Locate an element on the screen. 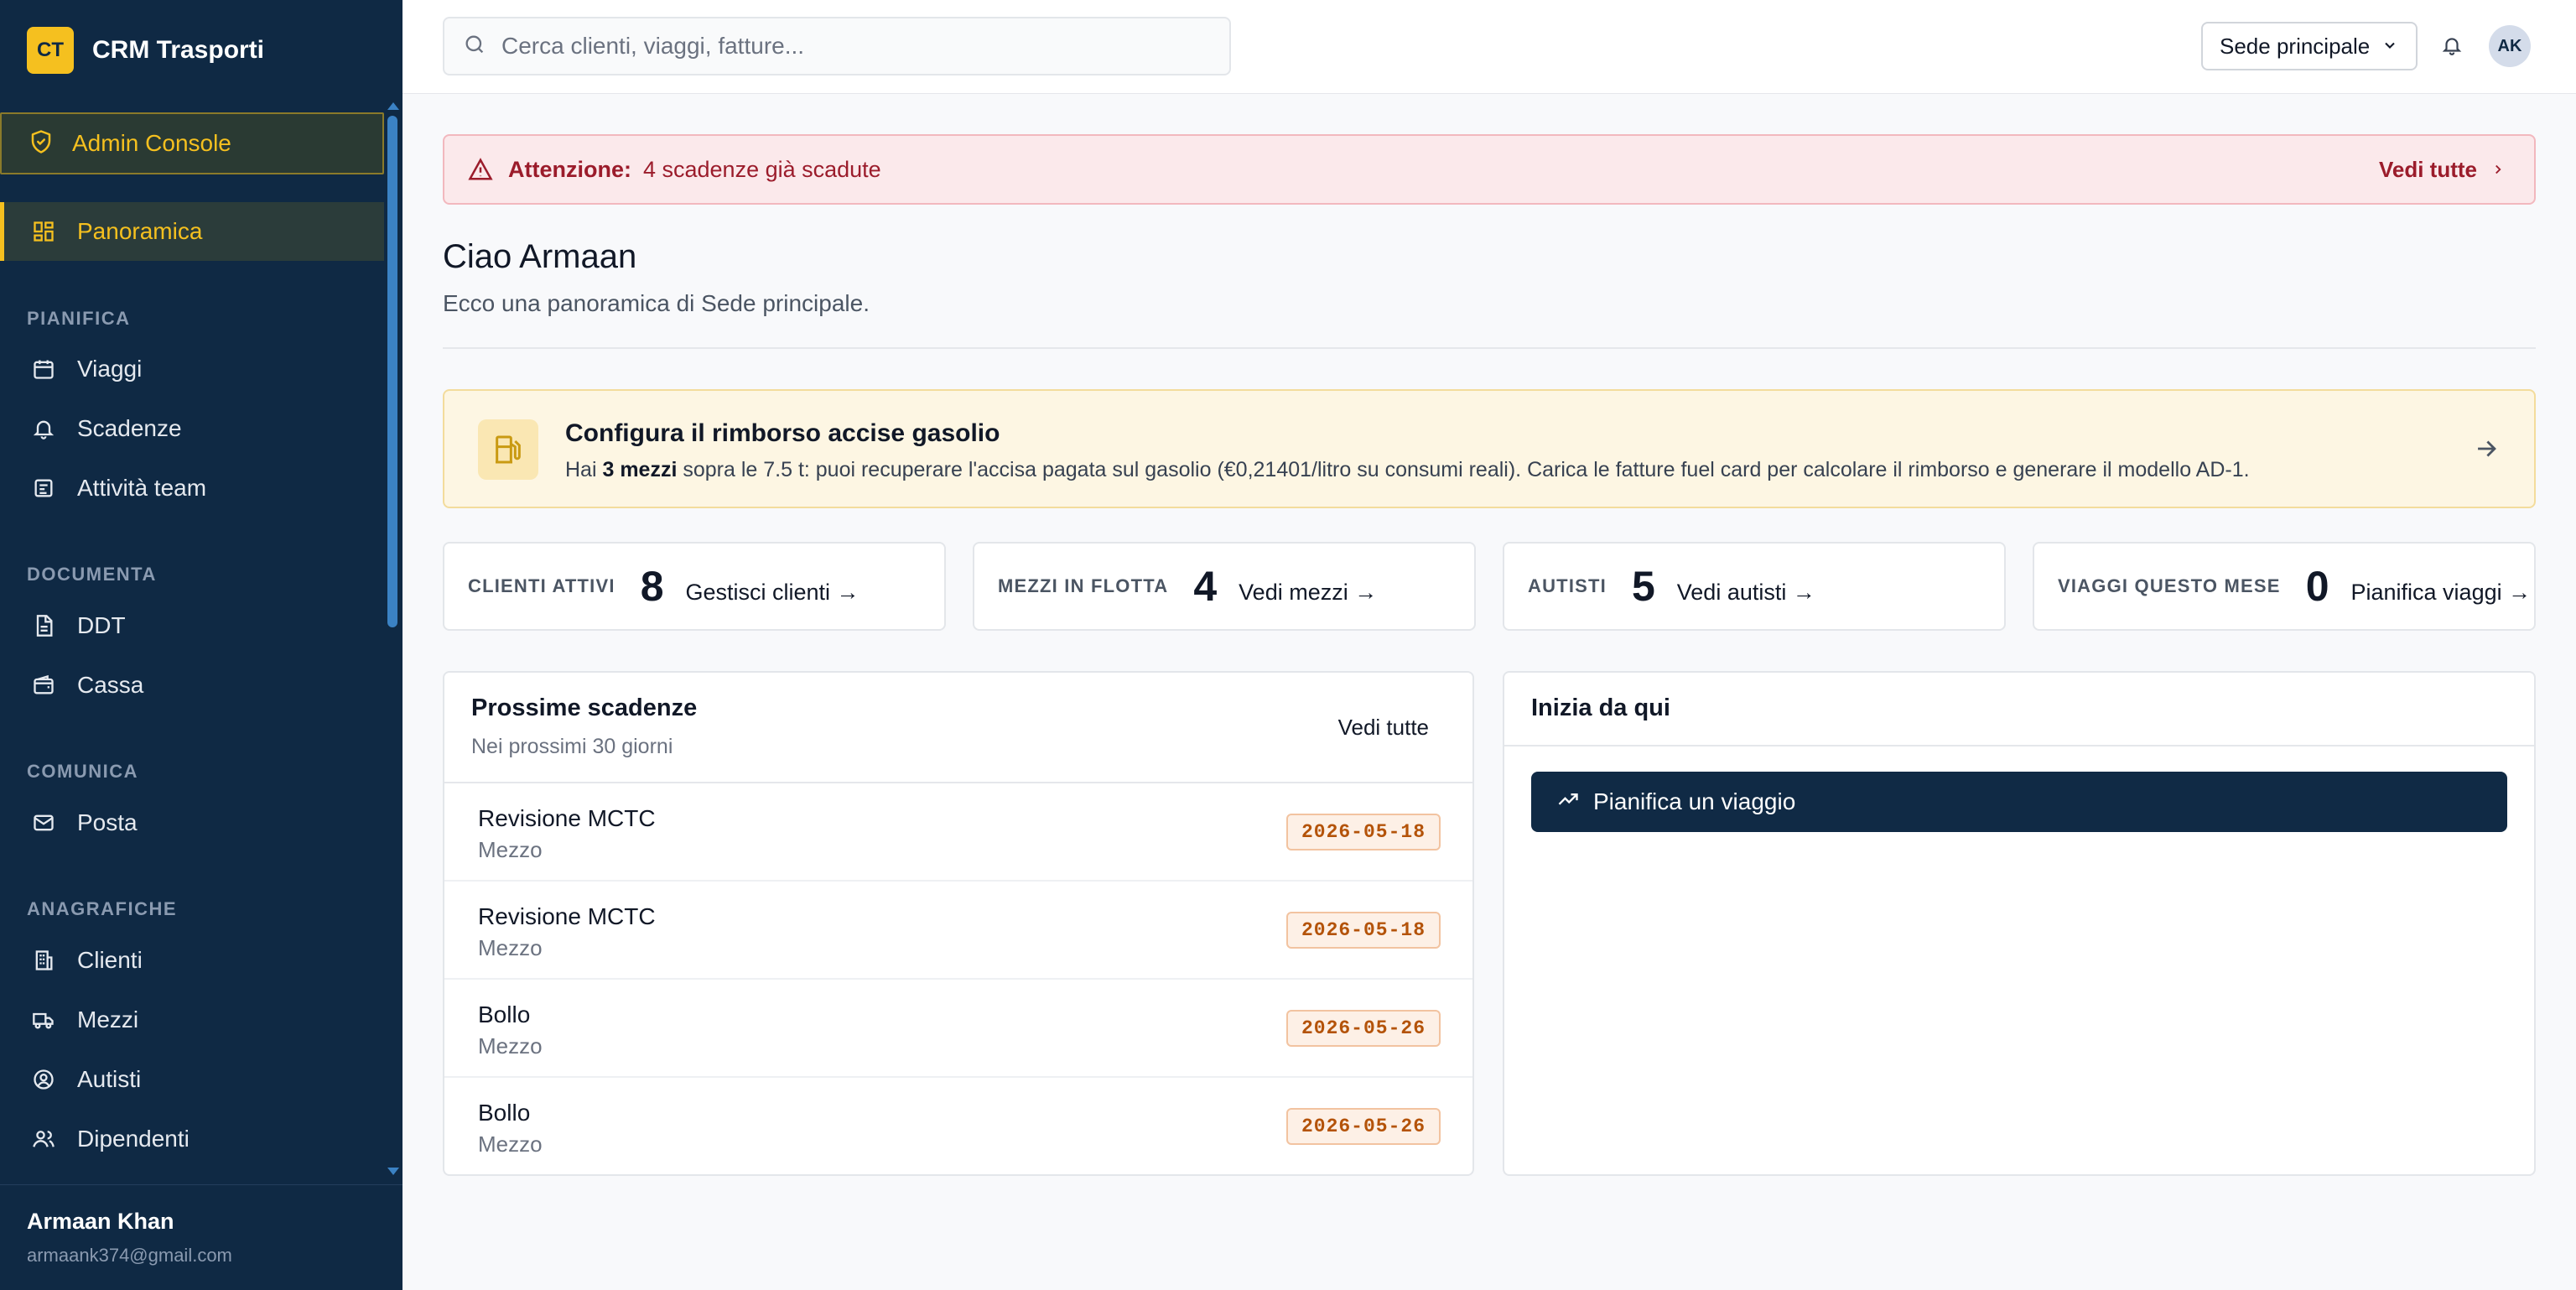  deadlines-title: Prossime scadenze is located at coordinates (584, 707).